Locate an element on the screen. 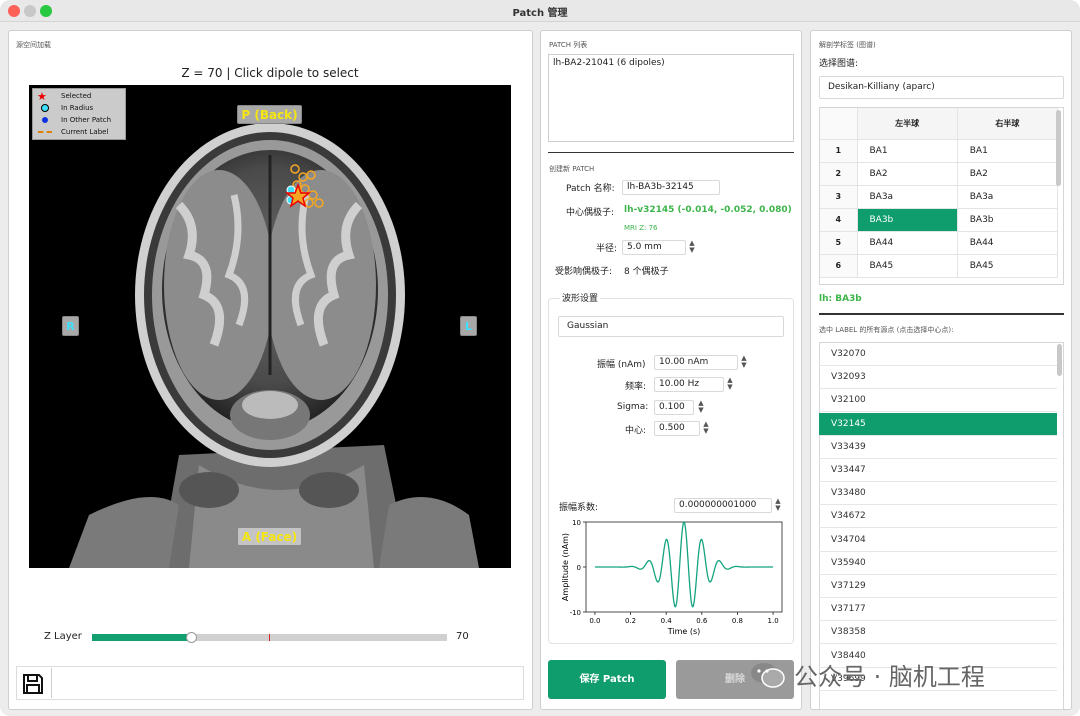 This screenshot has width=1080, height=716. mri-z-value: MRI Z: 76 is located at coordinates (641, 228).